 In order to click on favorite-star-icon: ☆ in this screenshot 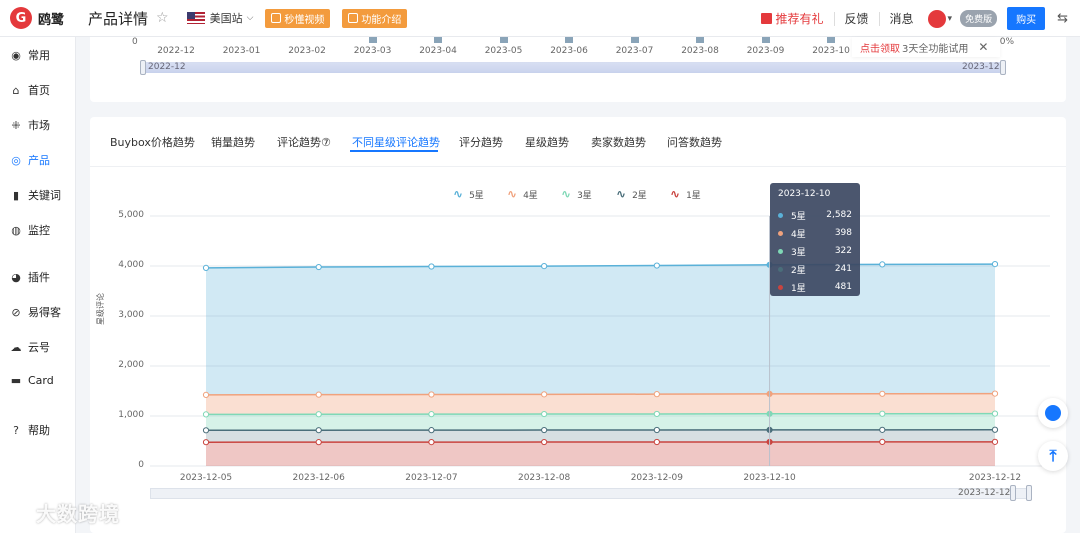, I will do `click(162, 18)`.